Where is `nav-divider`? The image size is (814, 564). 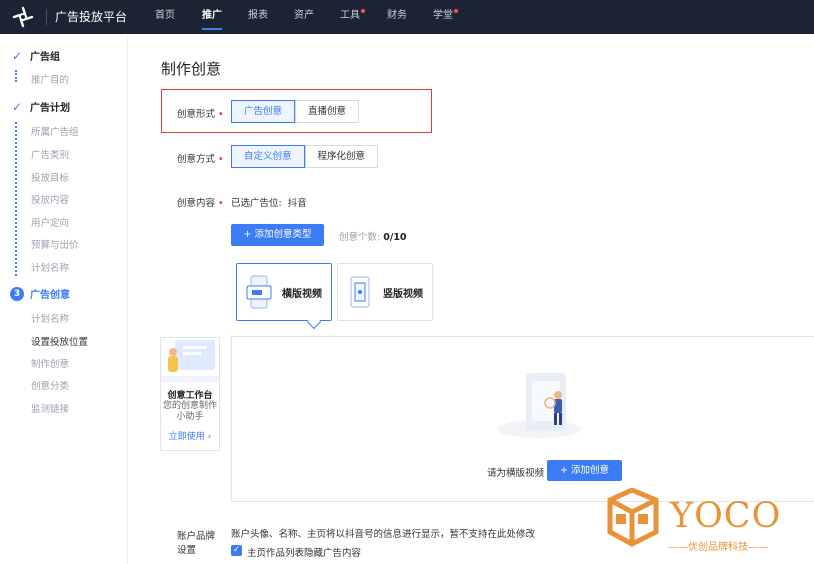 nav-divider is located at coordinates (46, 17).